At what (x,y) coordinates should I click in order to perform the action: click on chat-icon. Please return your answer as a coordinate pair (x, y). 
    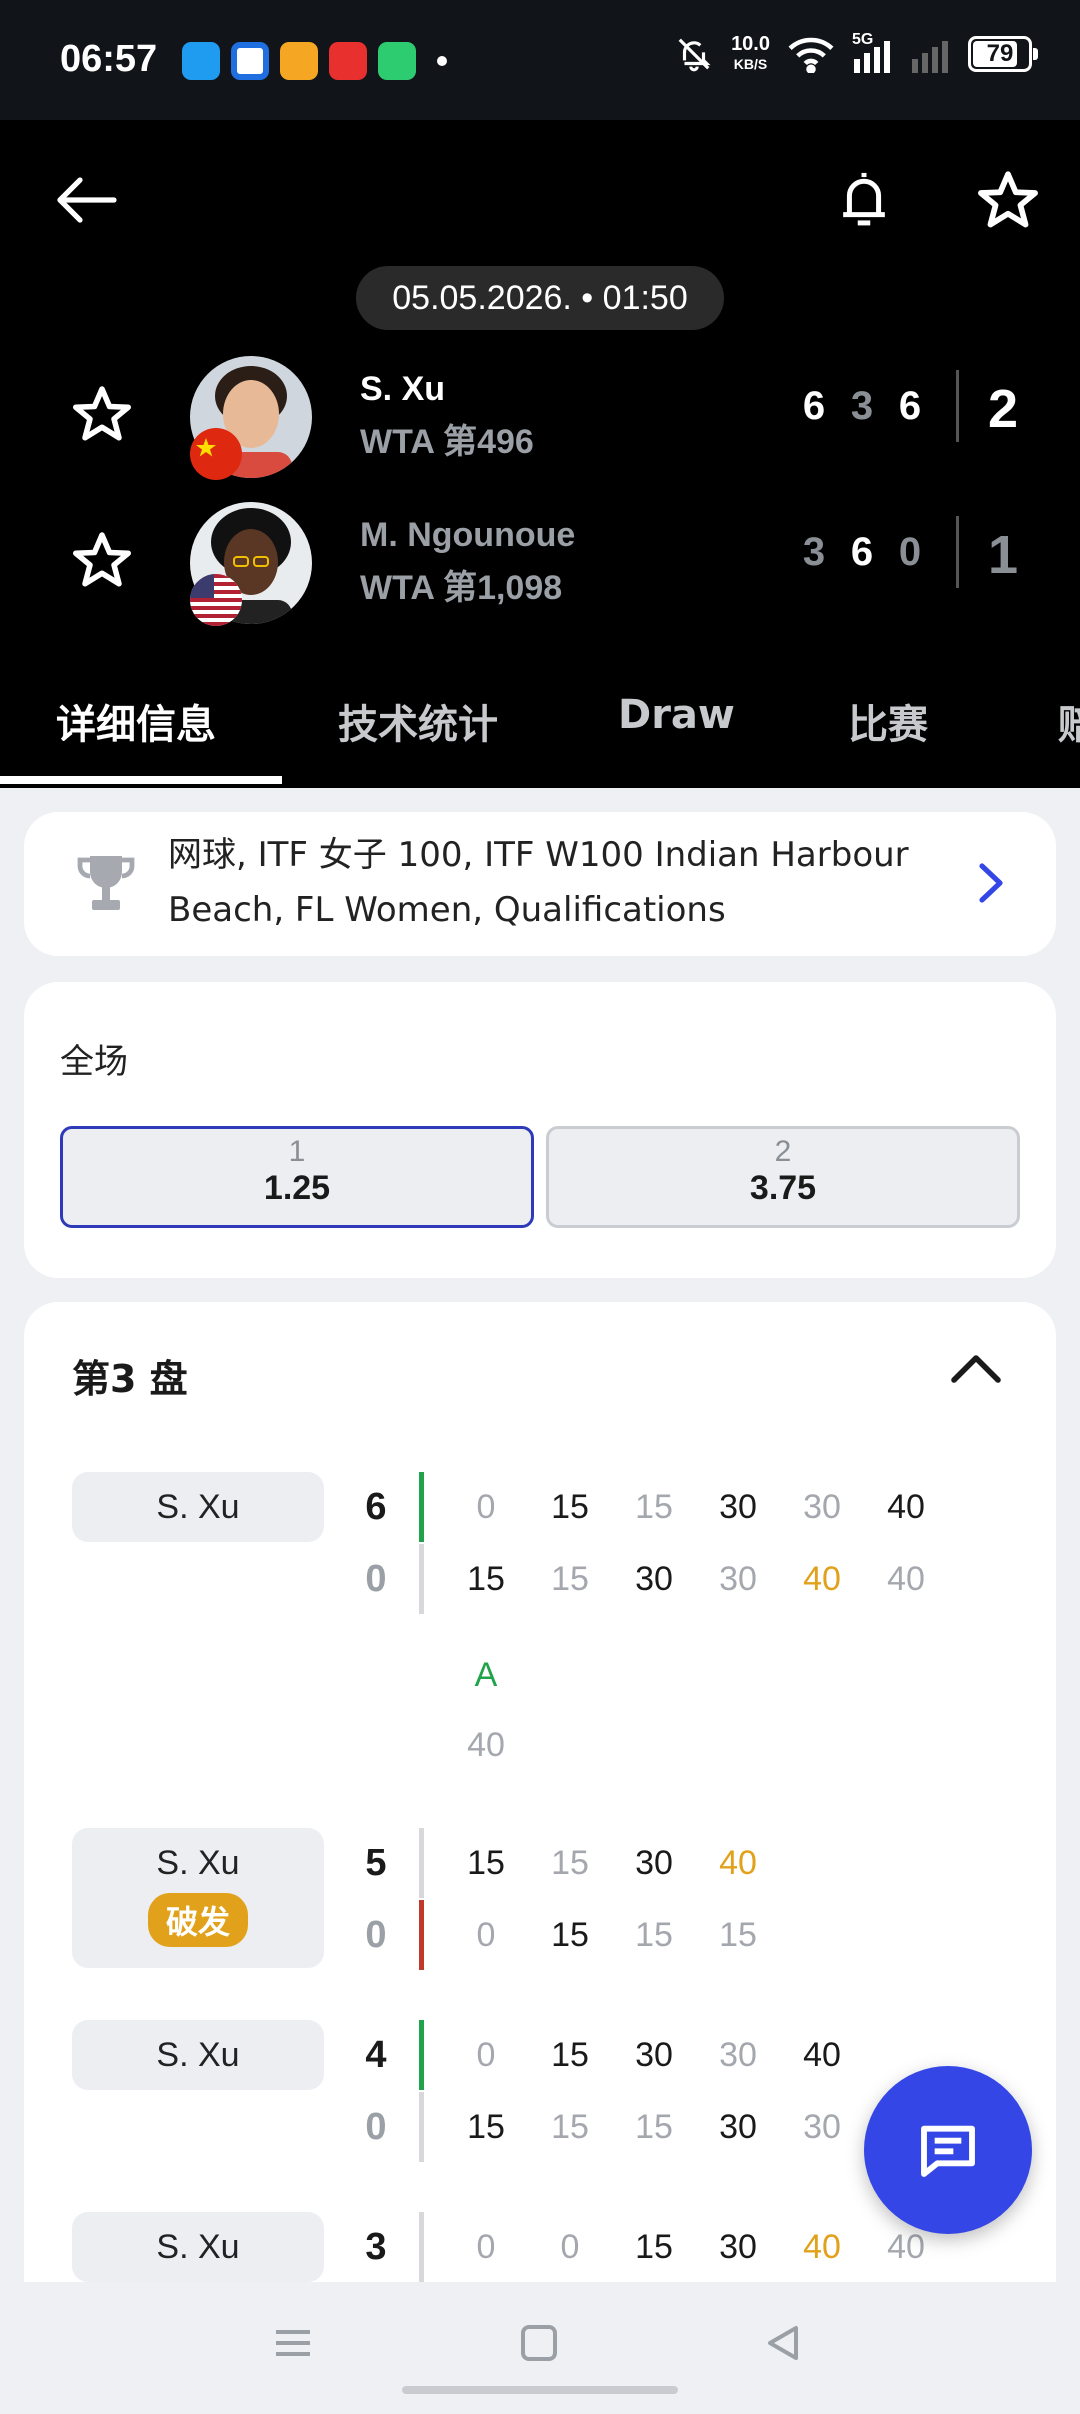
    Looking at the image, I should click on (948, 2151).